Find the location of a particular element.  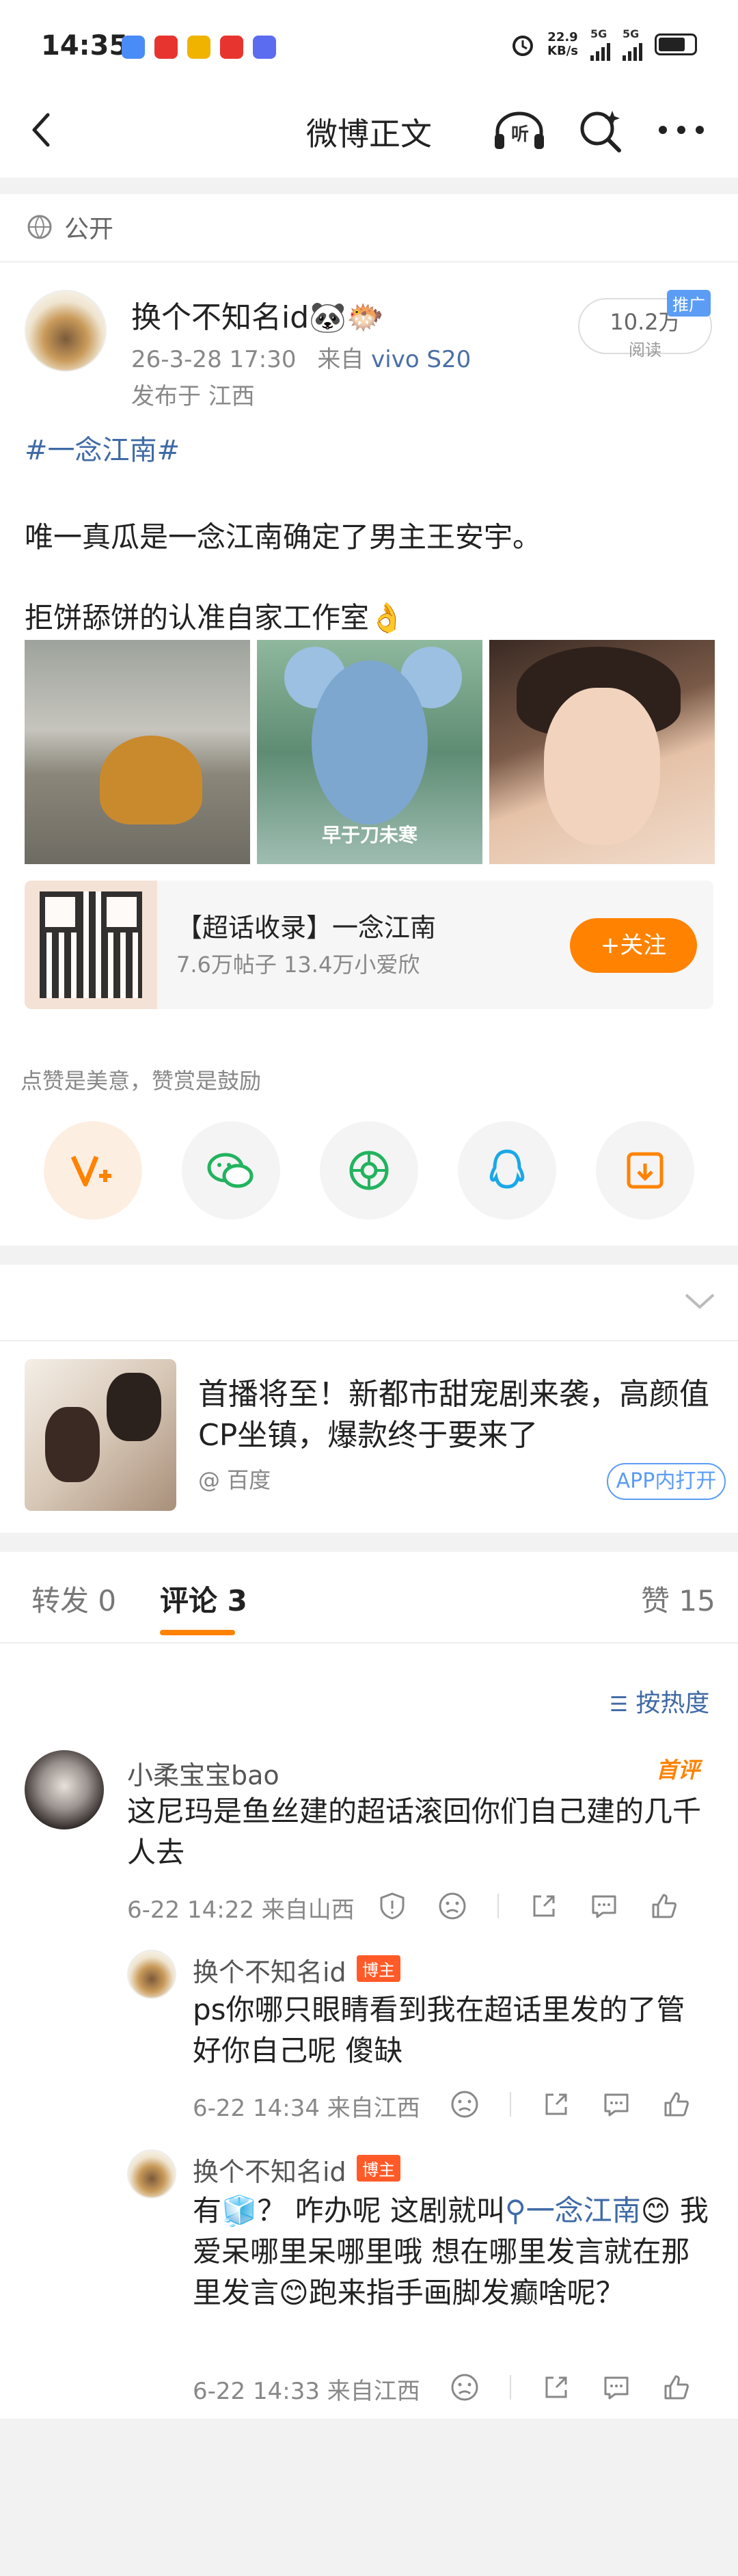

follow-button: +关注 is located at coordinates (633, 945).